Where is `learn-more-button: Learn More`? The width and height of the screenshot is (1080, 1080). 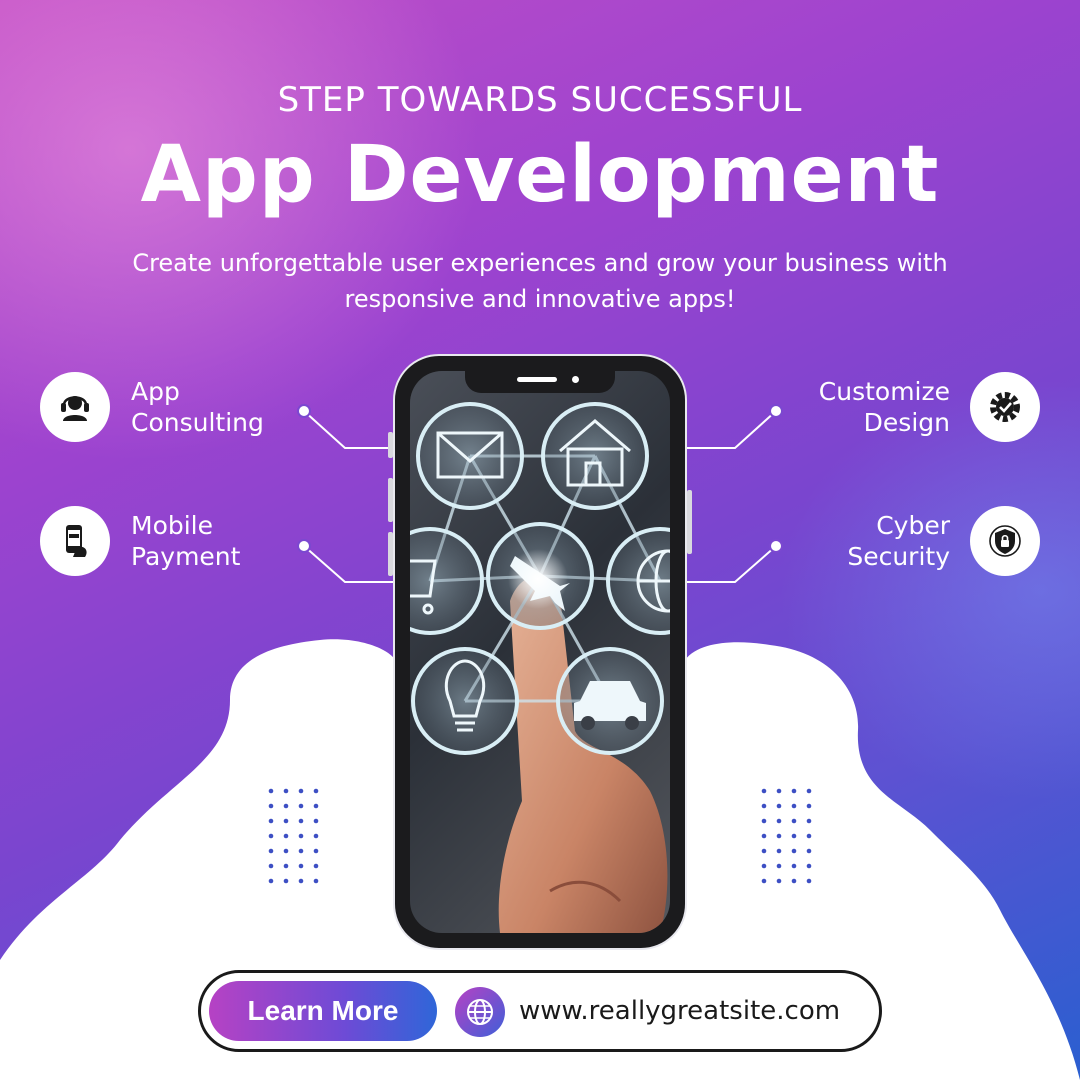
learn-more-button: Learn More is located at coordinates (323, 1011).